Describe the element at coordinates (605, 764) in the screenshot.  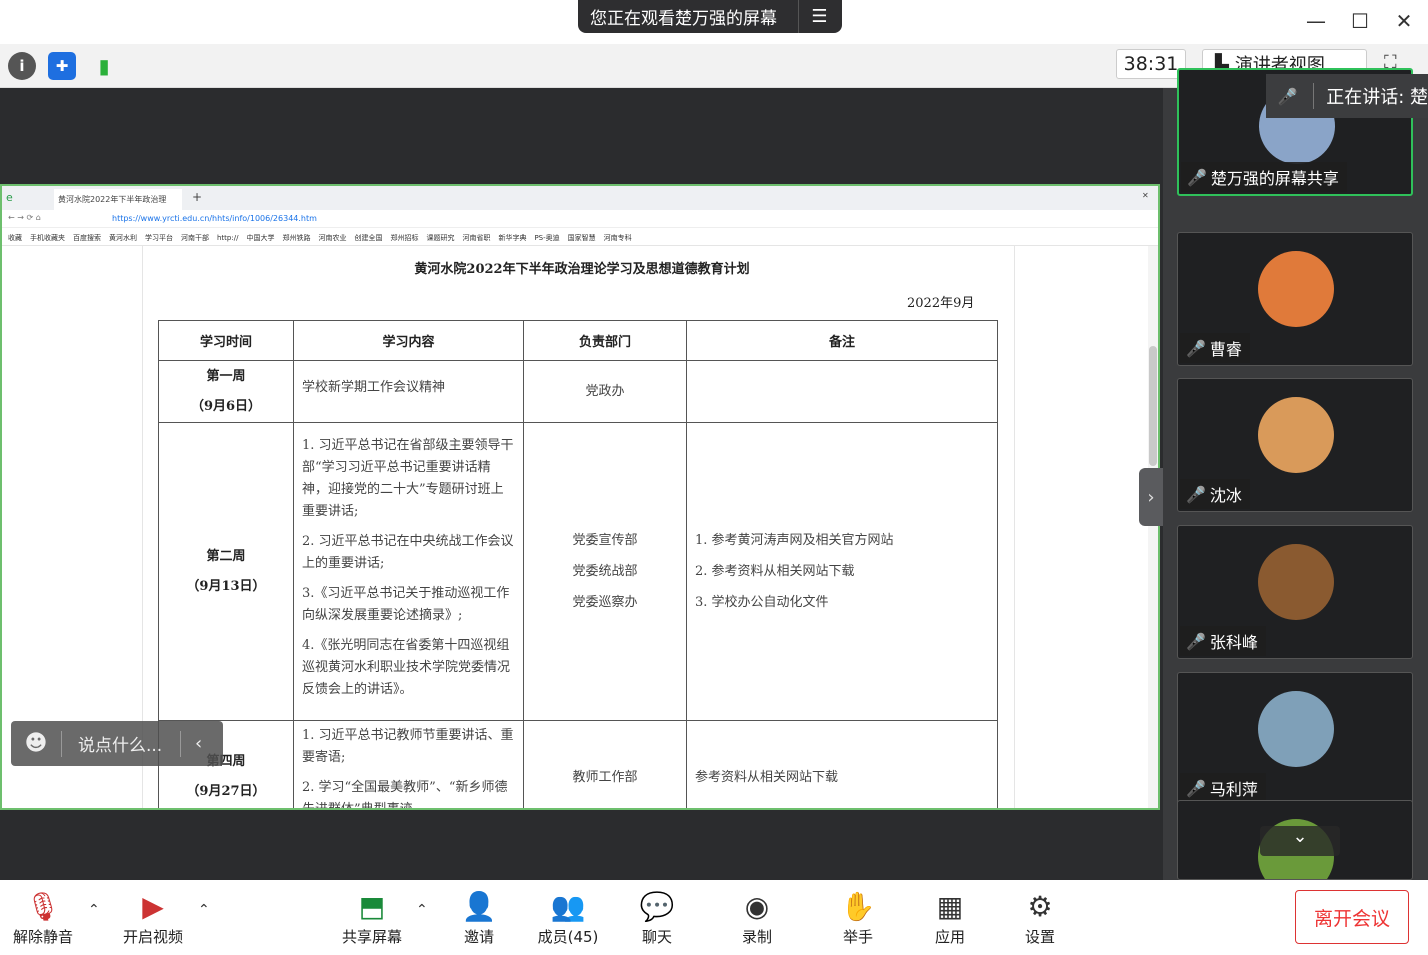
I see `dept-cell: 教师工作部` at that location.